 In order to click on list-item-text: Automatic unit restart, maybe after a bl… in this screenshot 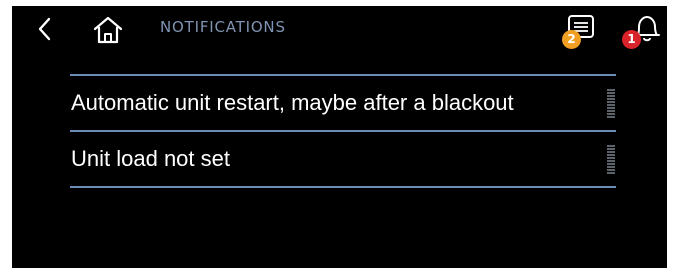, I will do `click(292, 102)`.